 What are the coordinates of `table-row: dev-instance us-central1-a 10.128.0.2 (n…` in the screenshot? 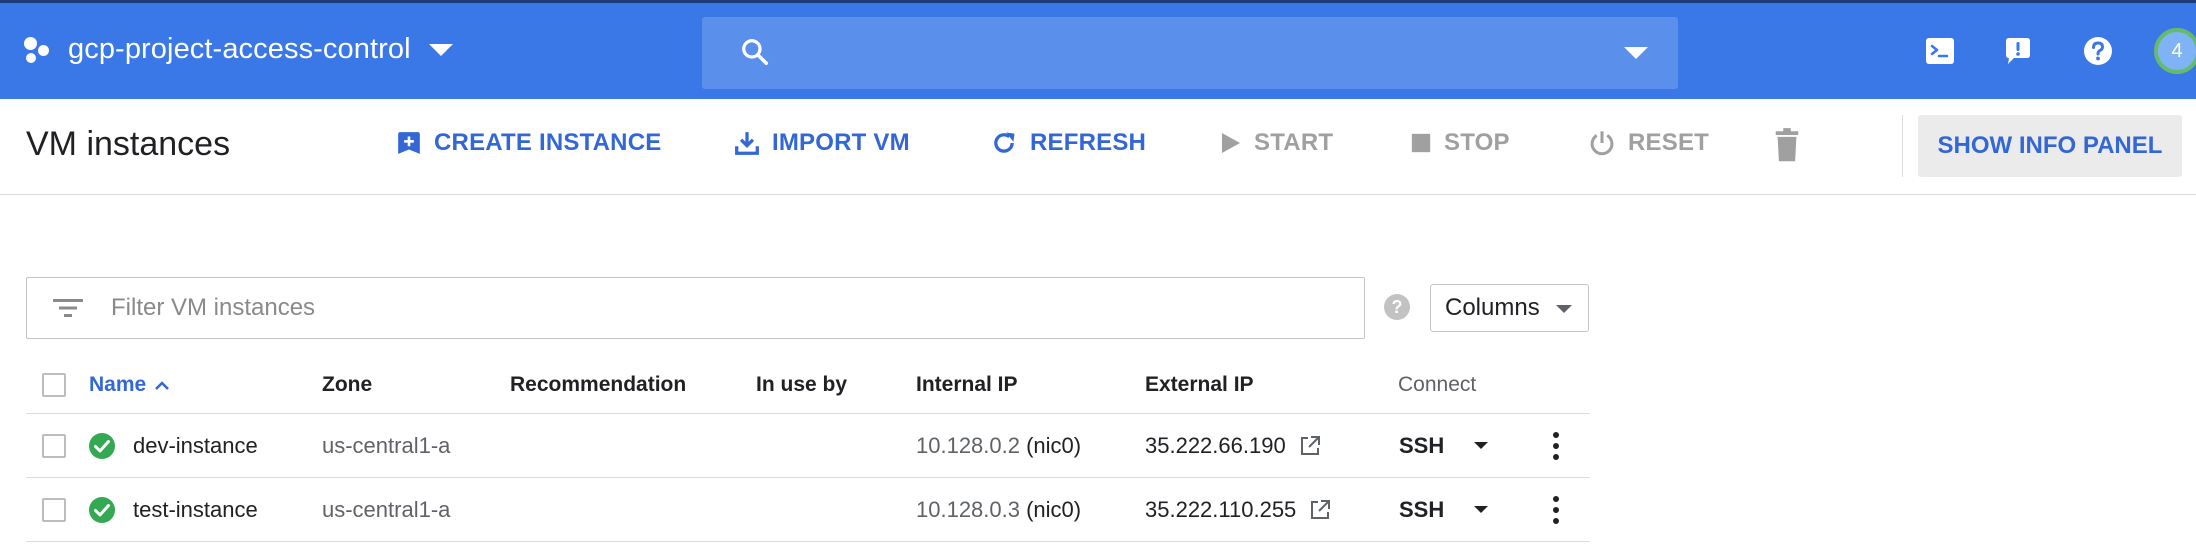 It's located at (808, 446).